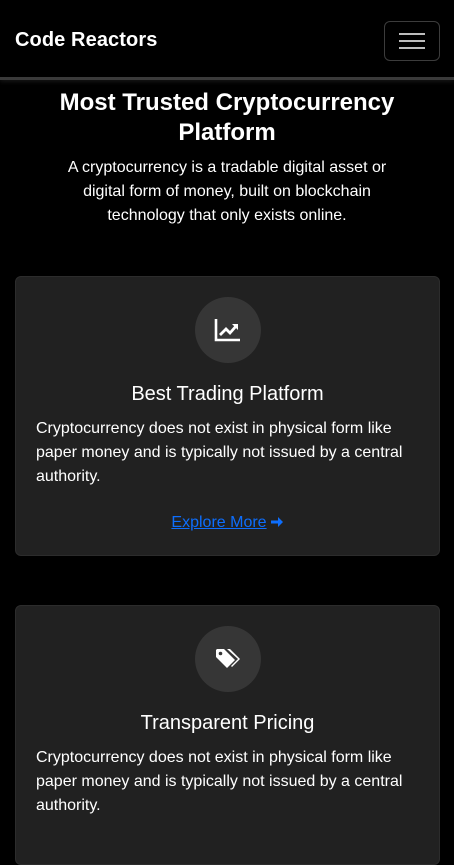 Image resolution: width=454 pixels, height=865 pixels. I want to click on chart-line-icon, so click(227, 330).